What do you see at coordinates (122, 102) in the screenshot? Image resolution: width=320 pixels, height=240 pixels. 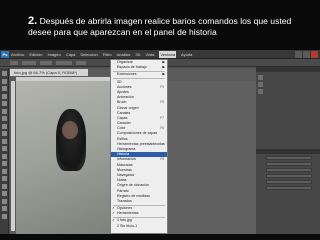 I see `menu-item-label: Bruch` at bounding box center [122, 102].